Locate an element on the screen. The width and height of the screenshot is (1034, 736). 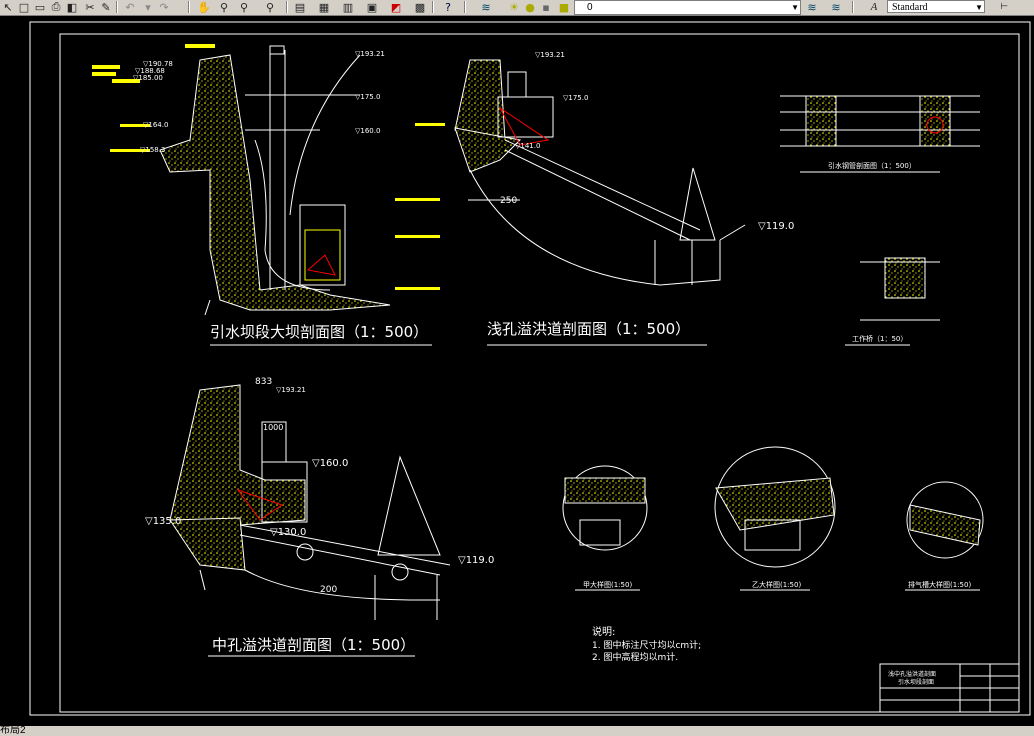
layer-previous-icon: ≋ is located at coordinates (812, 7).